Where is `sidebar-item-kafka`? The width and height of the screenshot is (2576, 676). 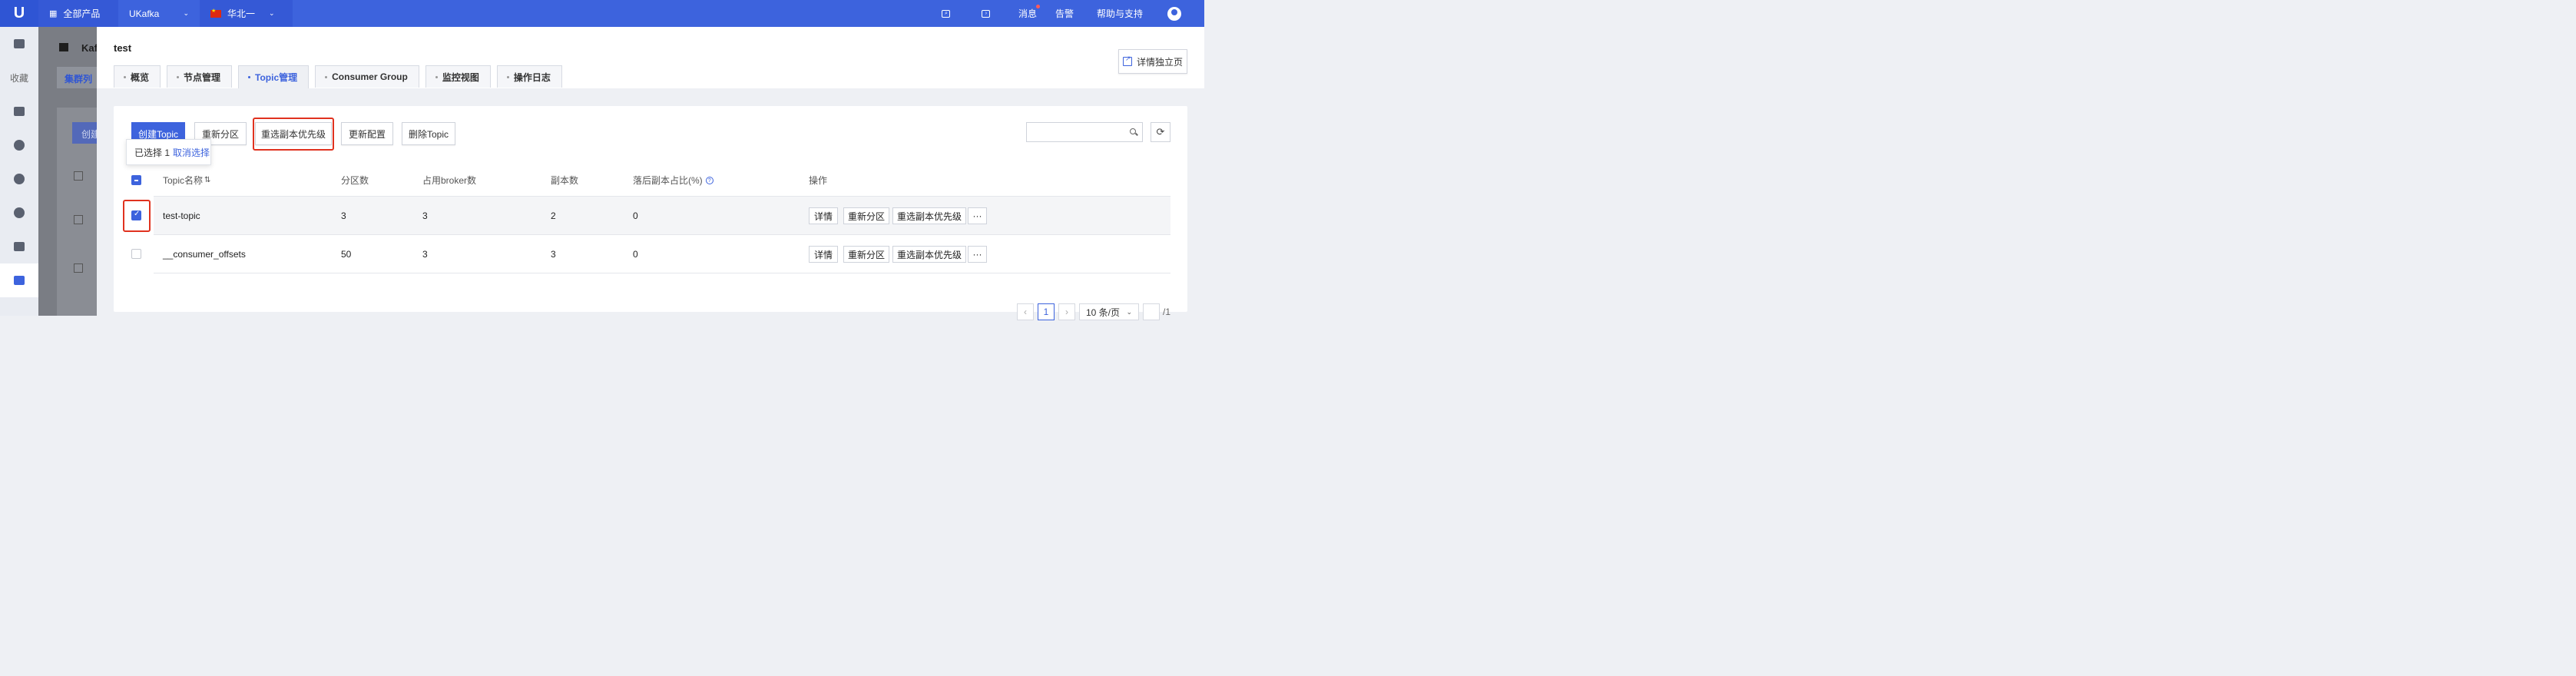 sidebar-item-kafka is located at coordinates (19, 280).